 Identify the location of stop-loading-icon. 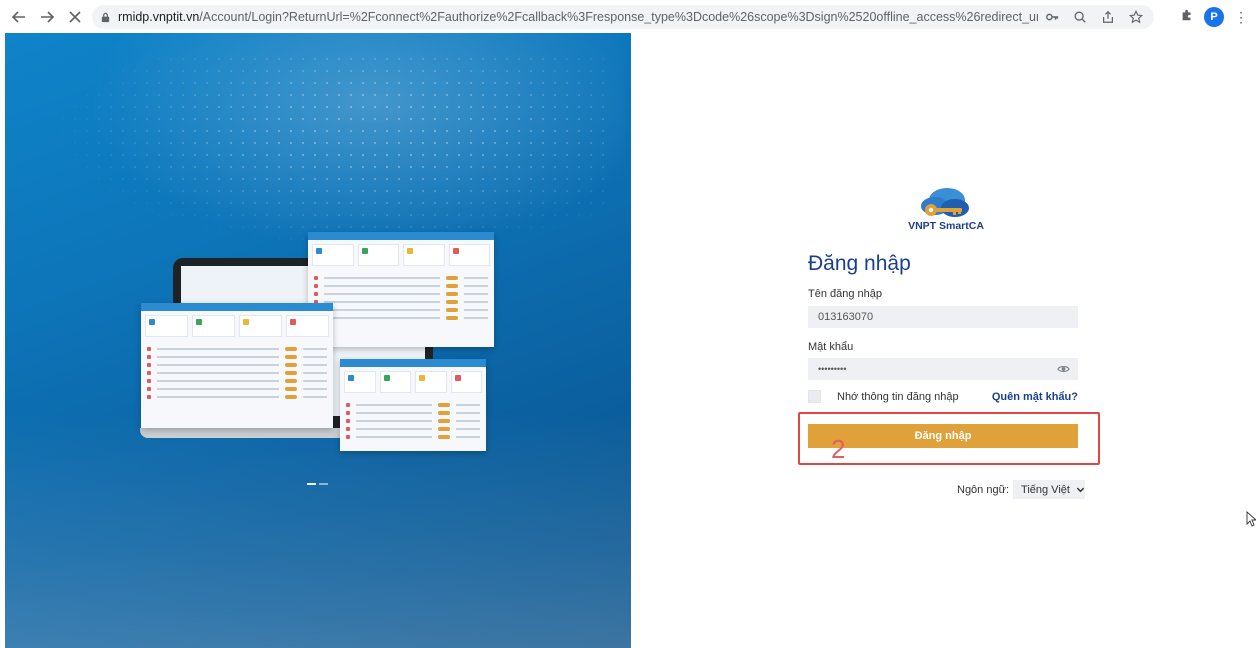
(75, 17).